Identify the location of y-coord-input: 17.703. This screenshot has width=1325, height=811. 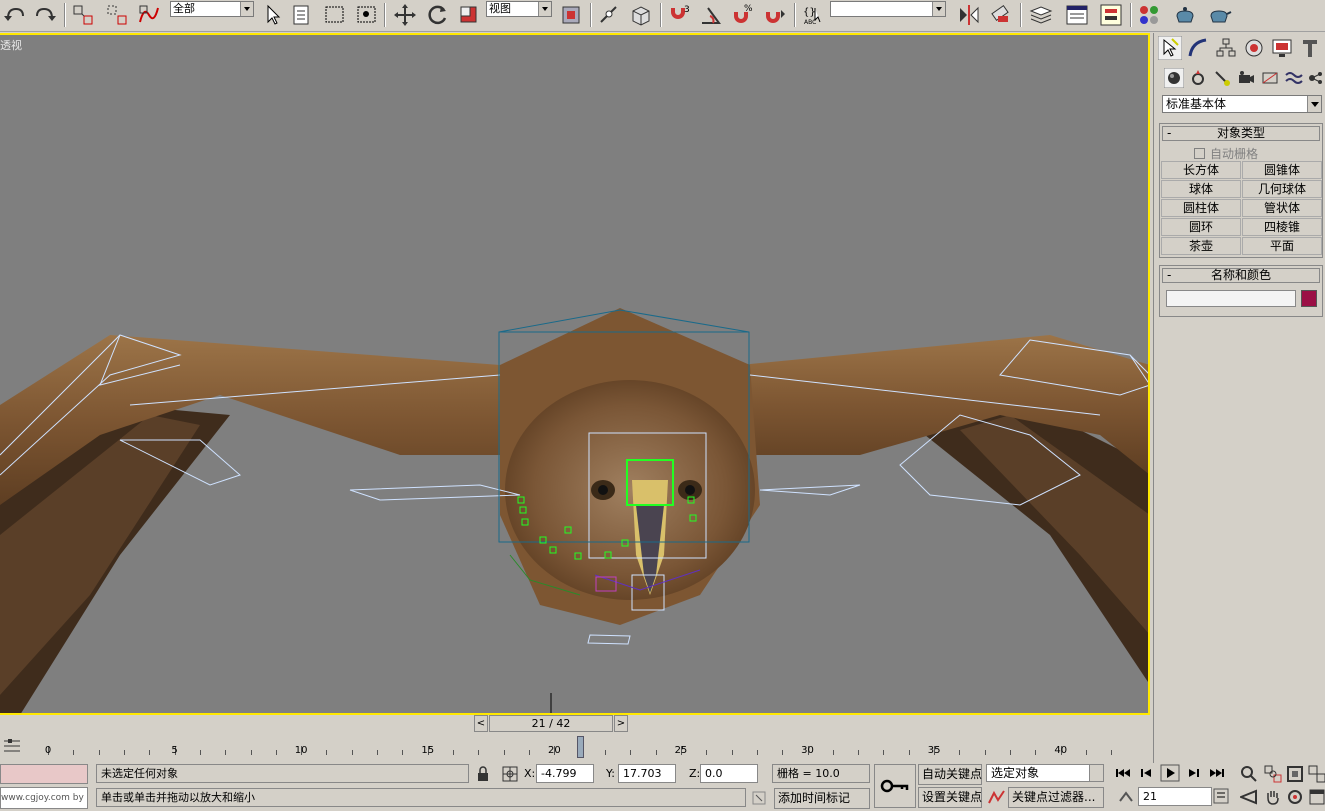
(647, 773).